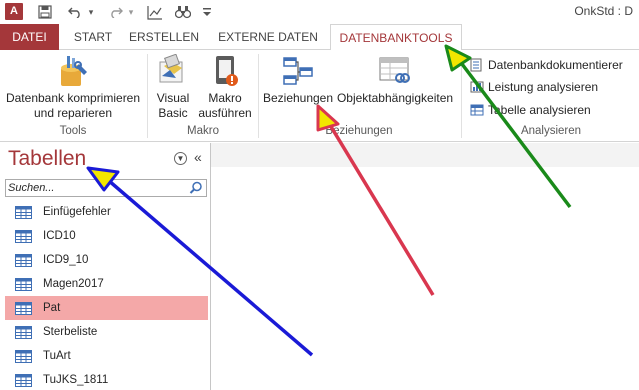  What do you see at coordinates (45, 12) in the screenshot?
I see `save-icon` at bounding box center [45, 12].